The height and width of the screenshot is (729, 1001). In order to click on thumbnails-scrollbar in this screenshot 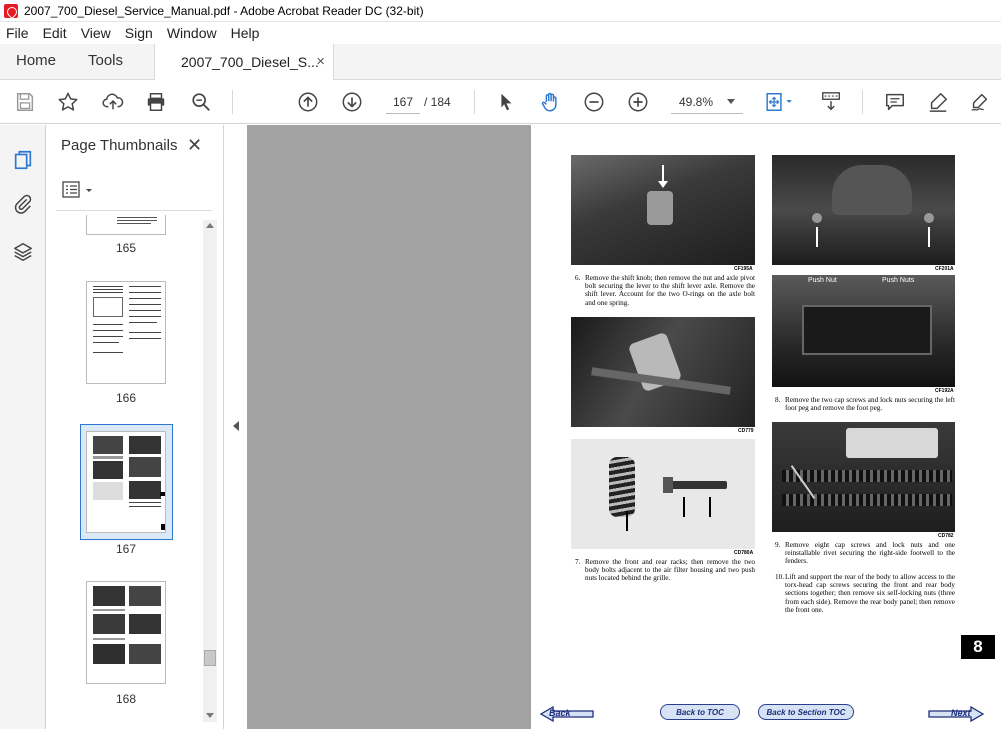, I will do `click(210, 471)`.